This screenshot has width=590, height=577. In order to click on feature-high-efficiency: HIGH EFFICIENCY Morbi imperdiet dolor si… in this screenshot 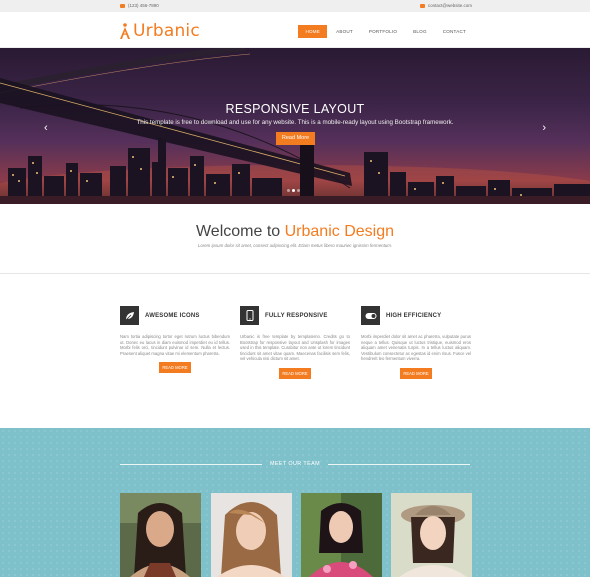, I will do `click(416, 342)`.